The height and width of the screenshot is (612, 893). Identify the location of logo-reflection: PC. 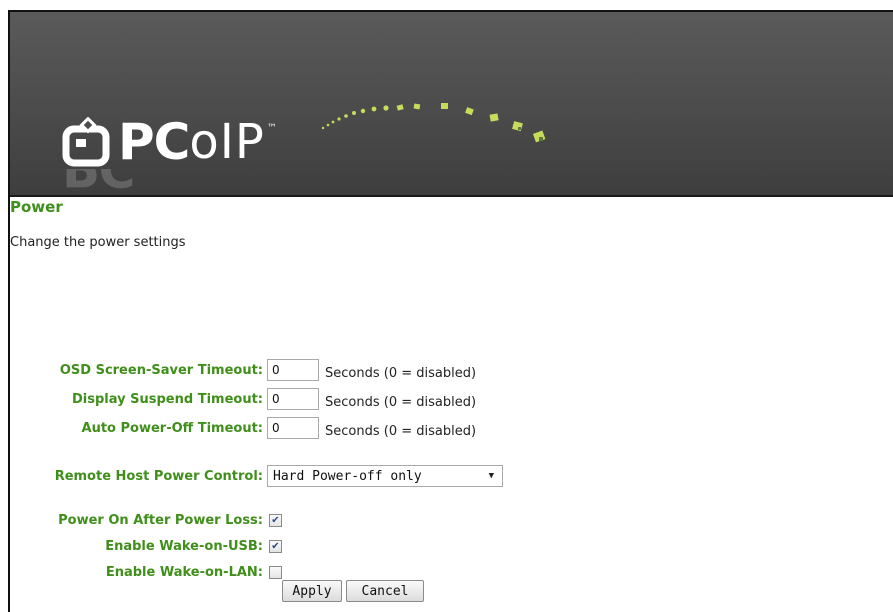
(172, 181).